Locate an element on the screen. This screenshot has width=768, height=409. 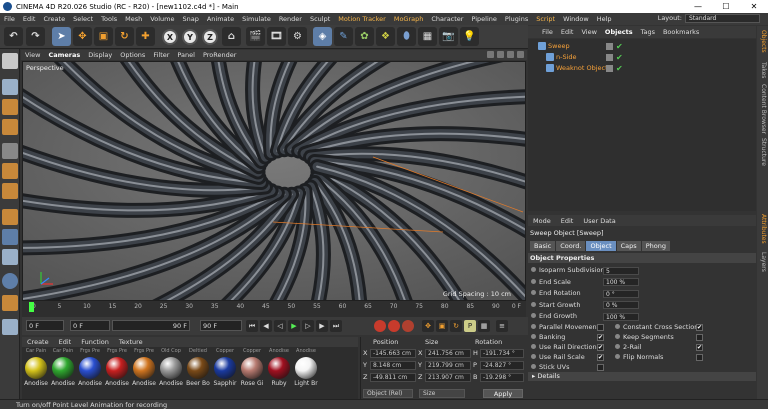
viewport-move-icon is located at coordinates (490, 54).